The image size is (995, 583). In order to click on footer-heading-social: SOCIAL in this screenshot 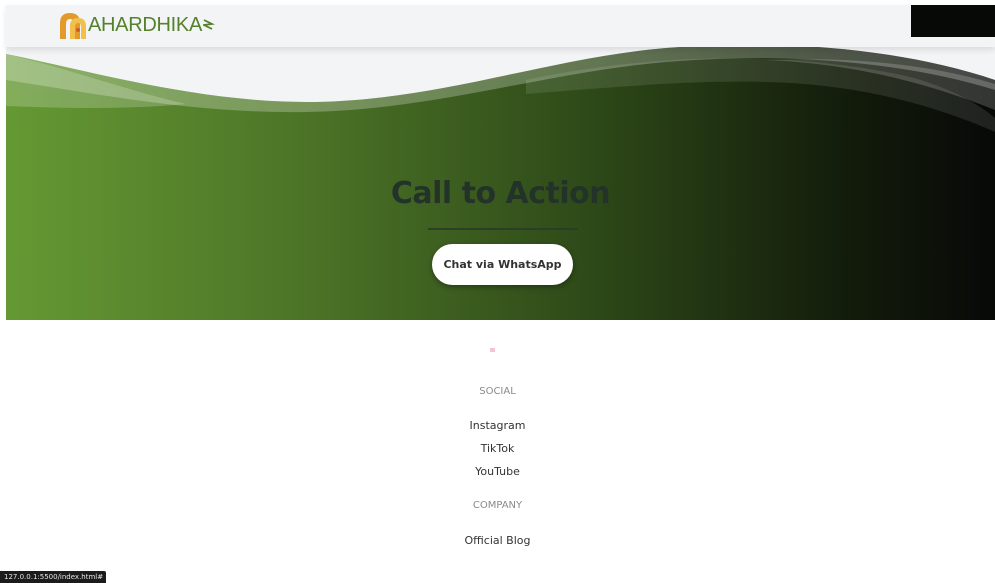, I will do `click(497, 391)`.